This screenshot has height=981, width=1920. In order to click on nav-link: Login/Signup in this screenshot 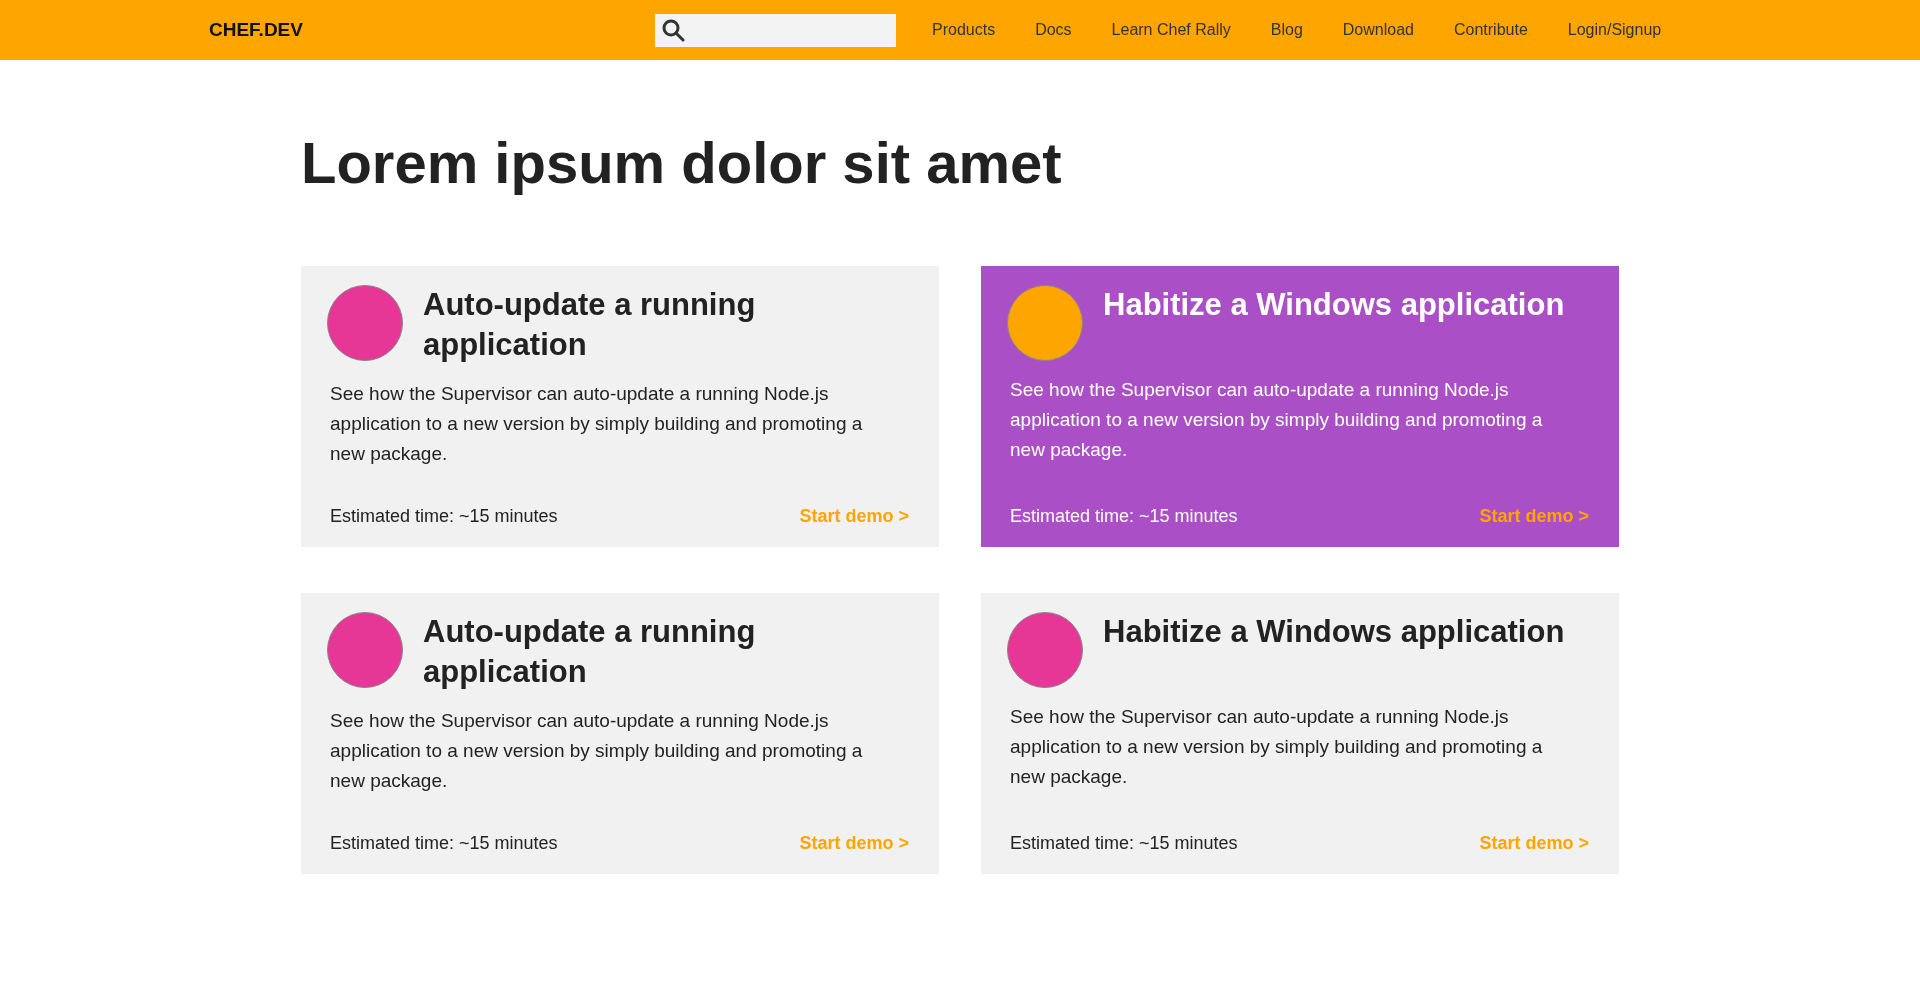, I will do `click(1614, 30)`.